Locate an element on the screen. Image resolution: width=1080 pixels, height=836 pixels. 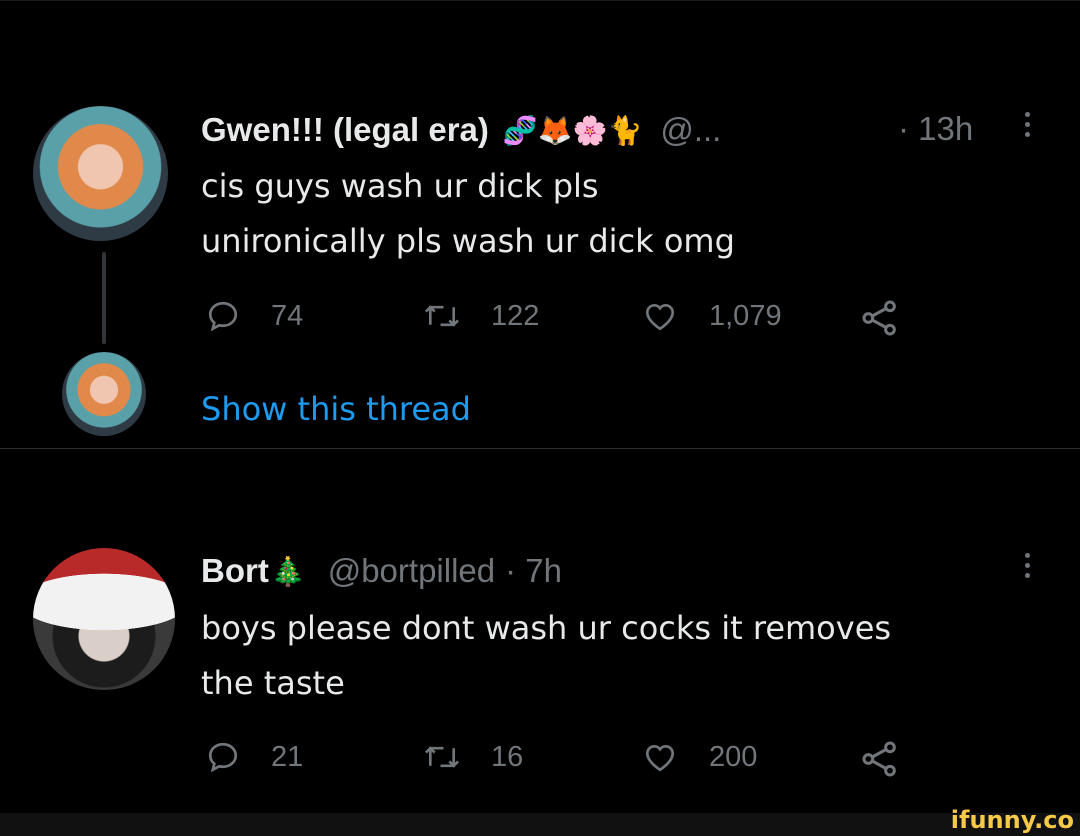
display-name: Gwen!!! (legal era) is located at coordinates (345, 130).